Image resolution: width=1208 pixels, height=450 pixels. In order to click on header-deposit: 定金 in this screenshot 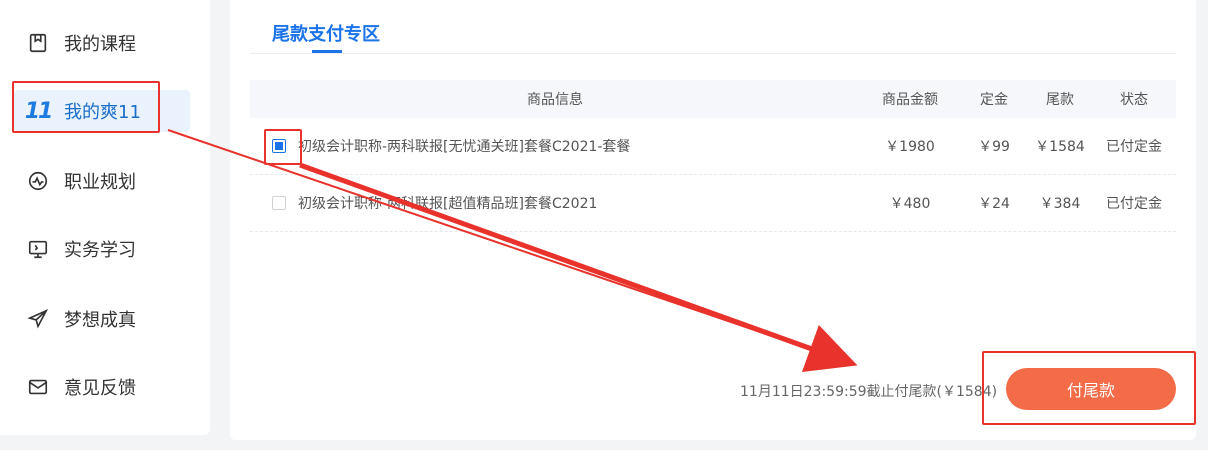, I will do `click(994, 100)`.